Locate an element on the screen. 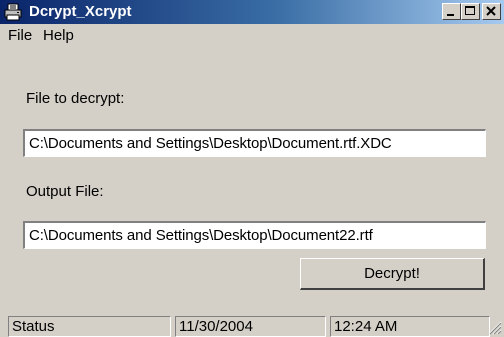 This screenshot has height=337, width=504. status-panel: Status is located at coordinates (89, 326).